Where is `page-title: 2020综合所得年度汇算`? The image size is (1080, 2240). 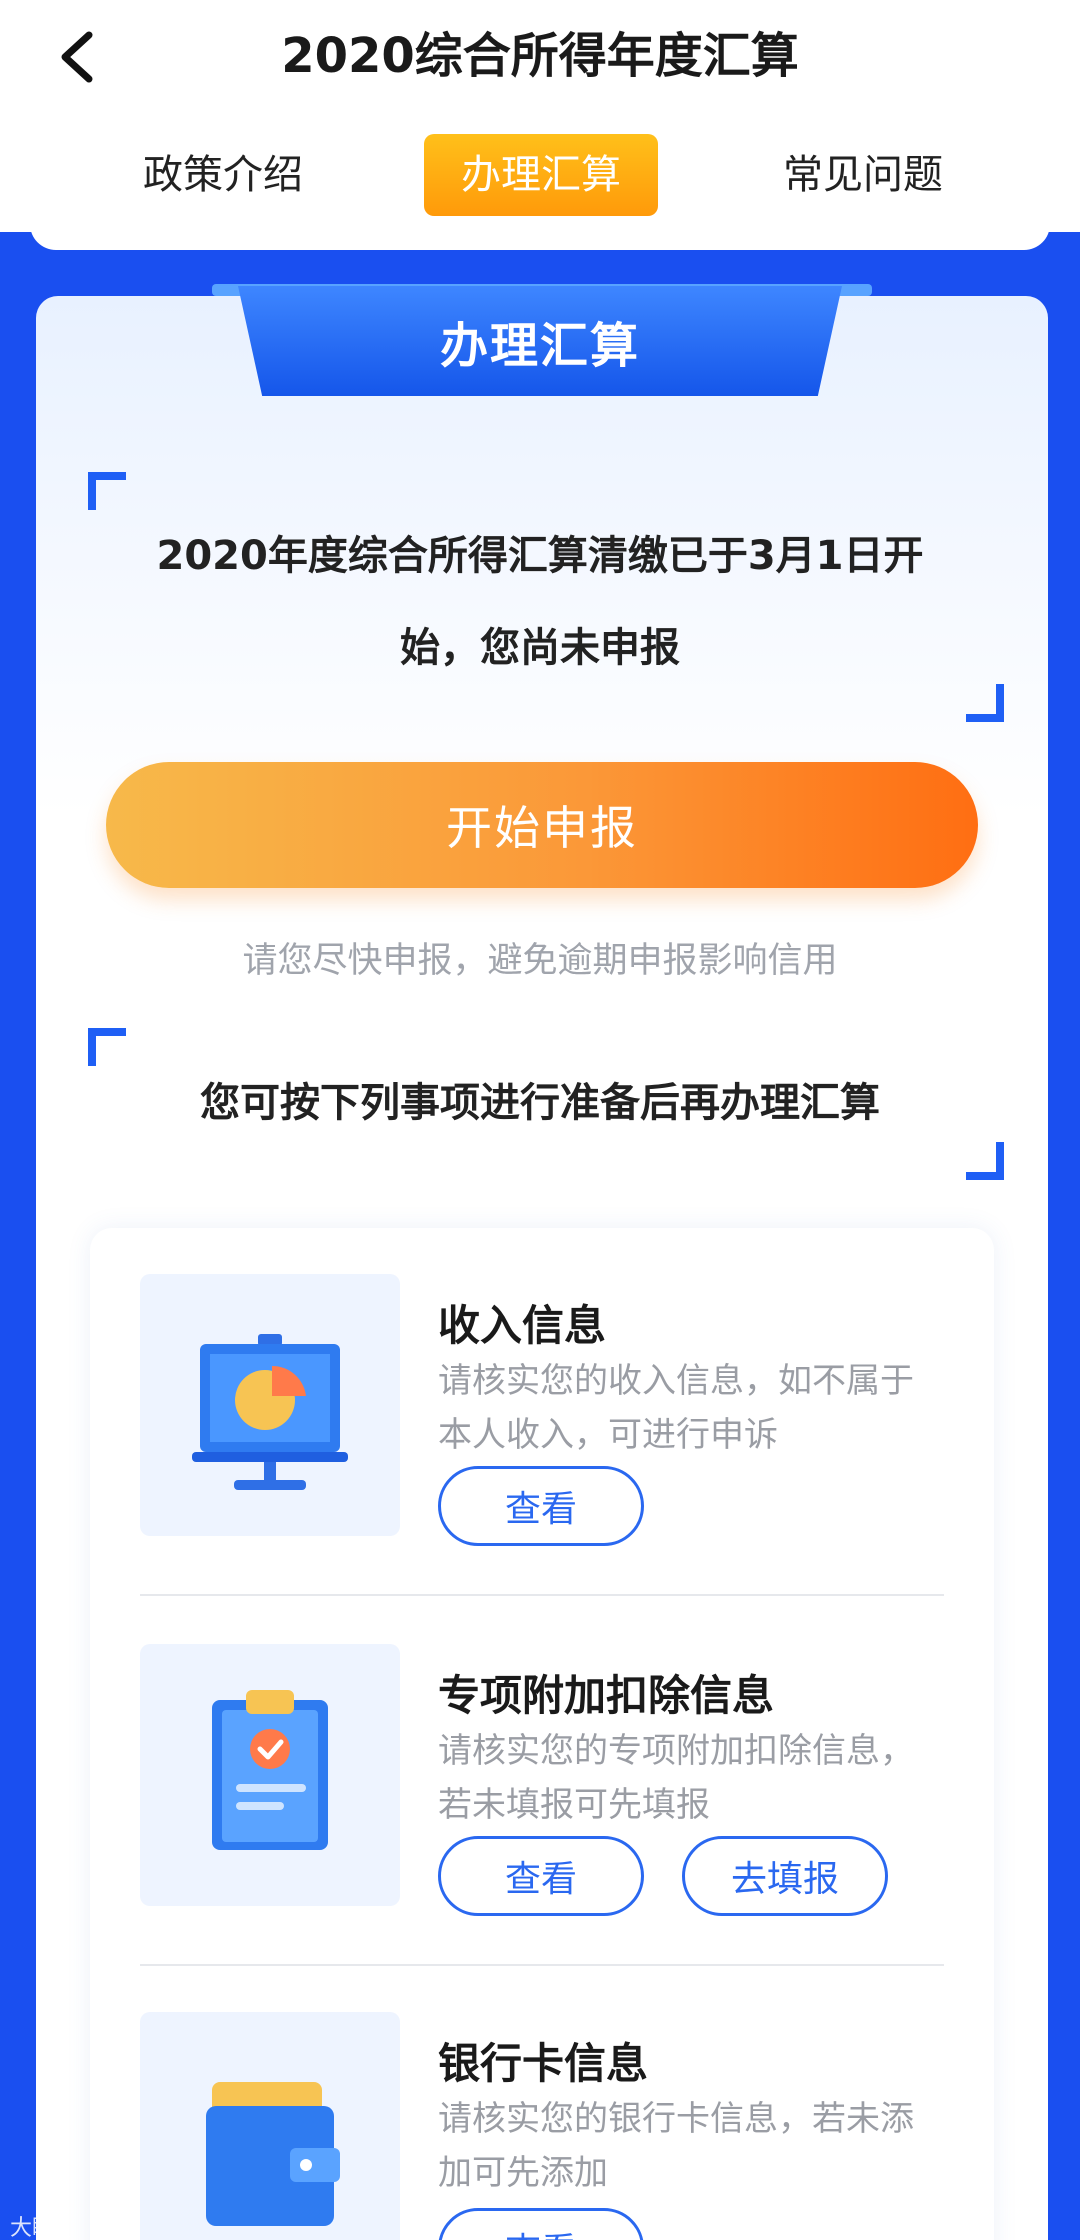
page-title: 2020综合所得年度汇算 is located at coordinates (540, 56).